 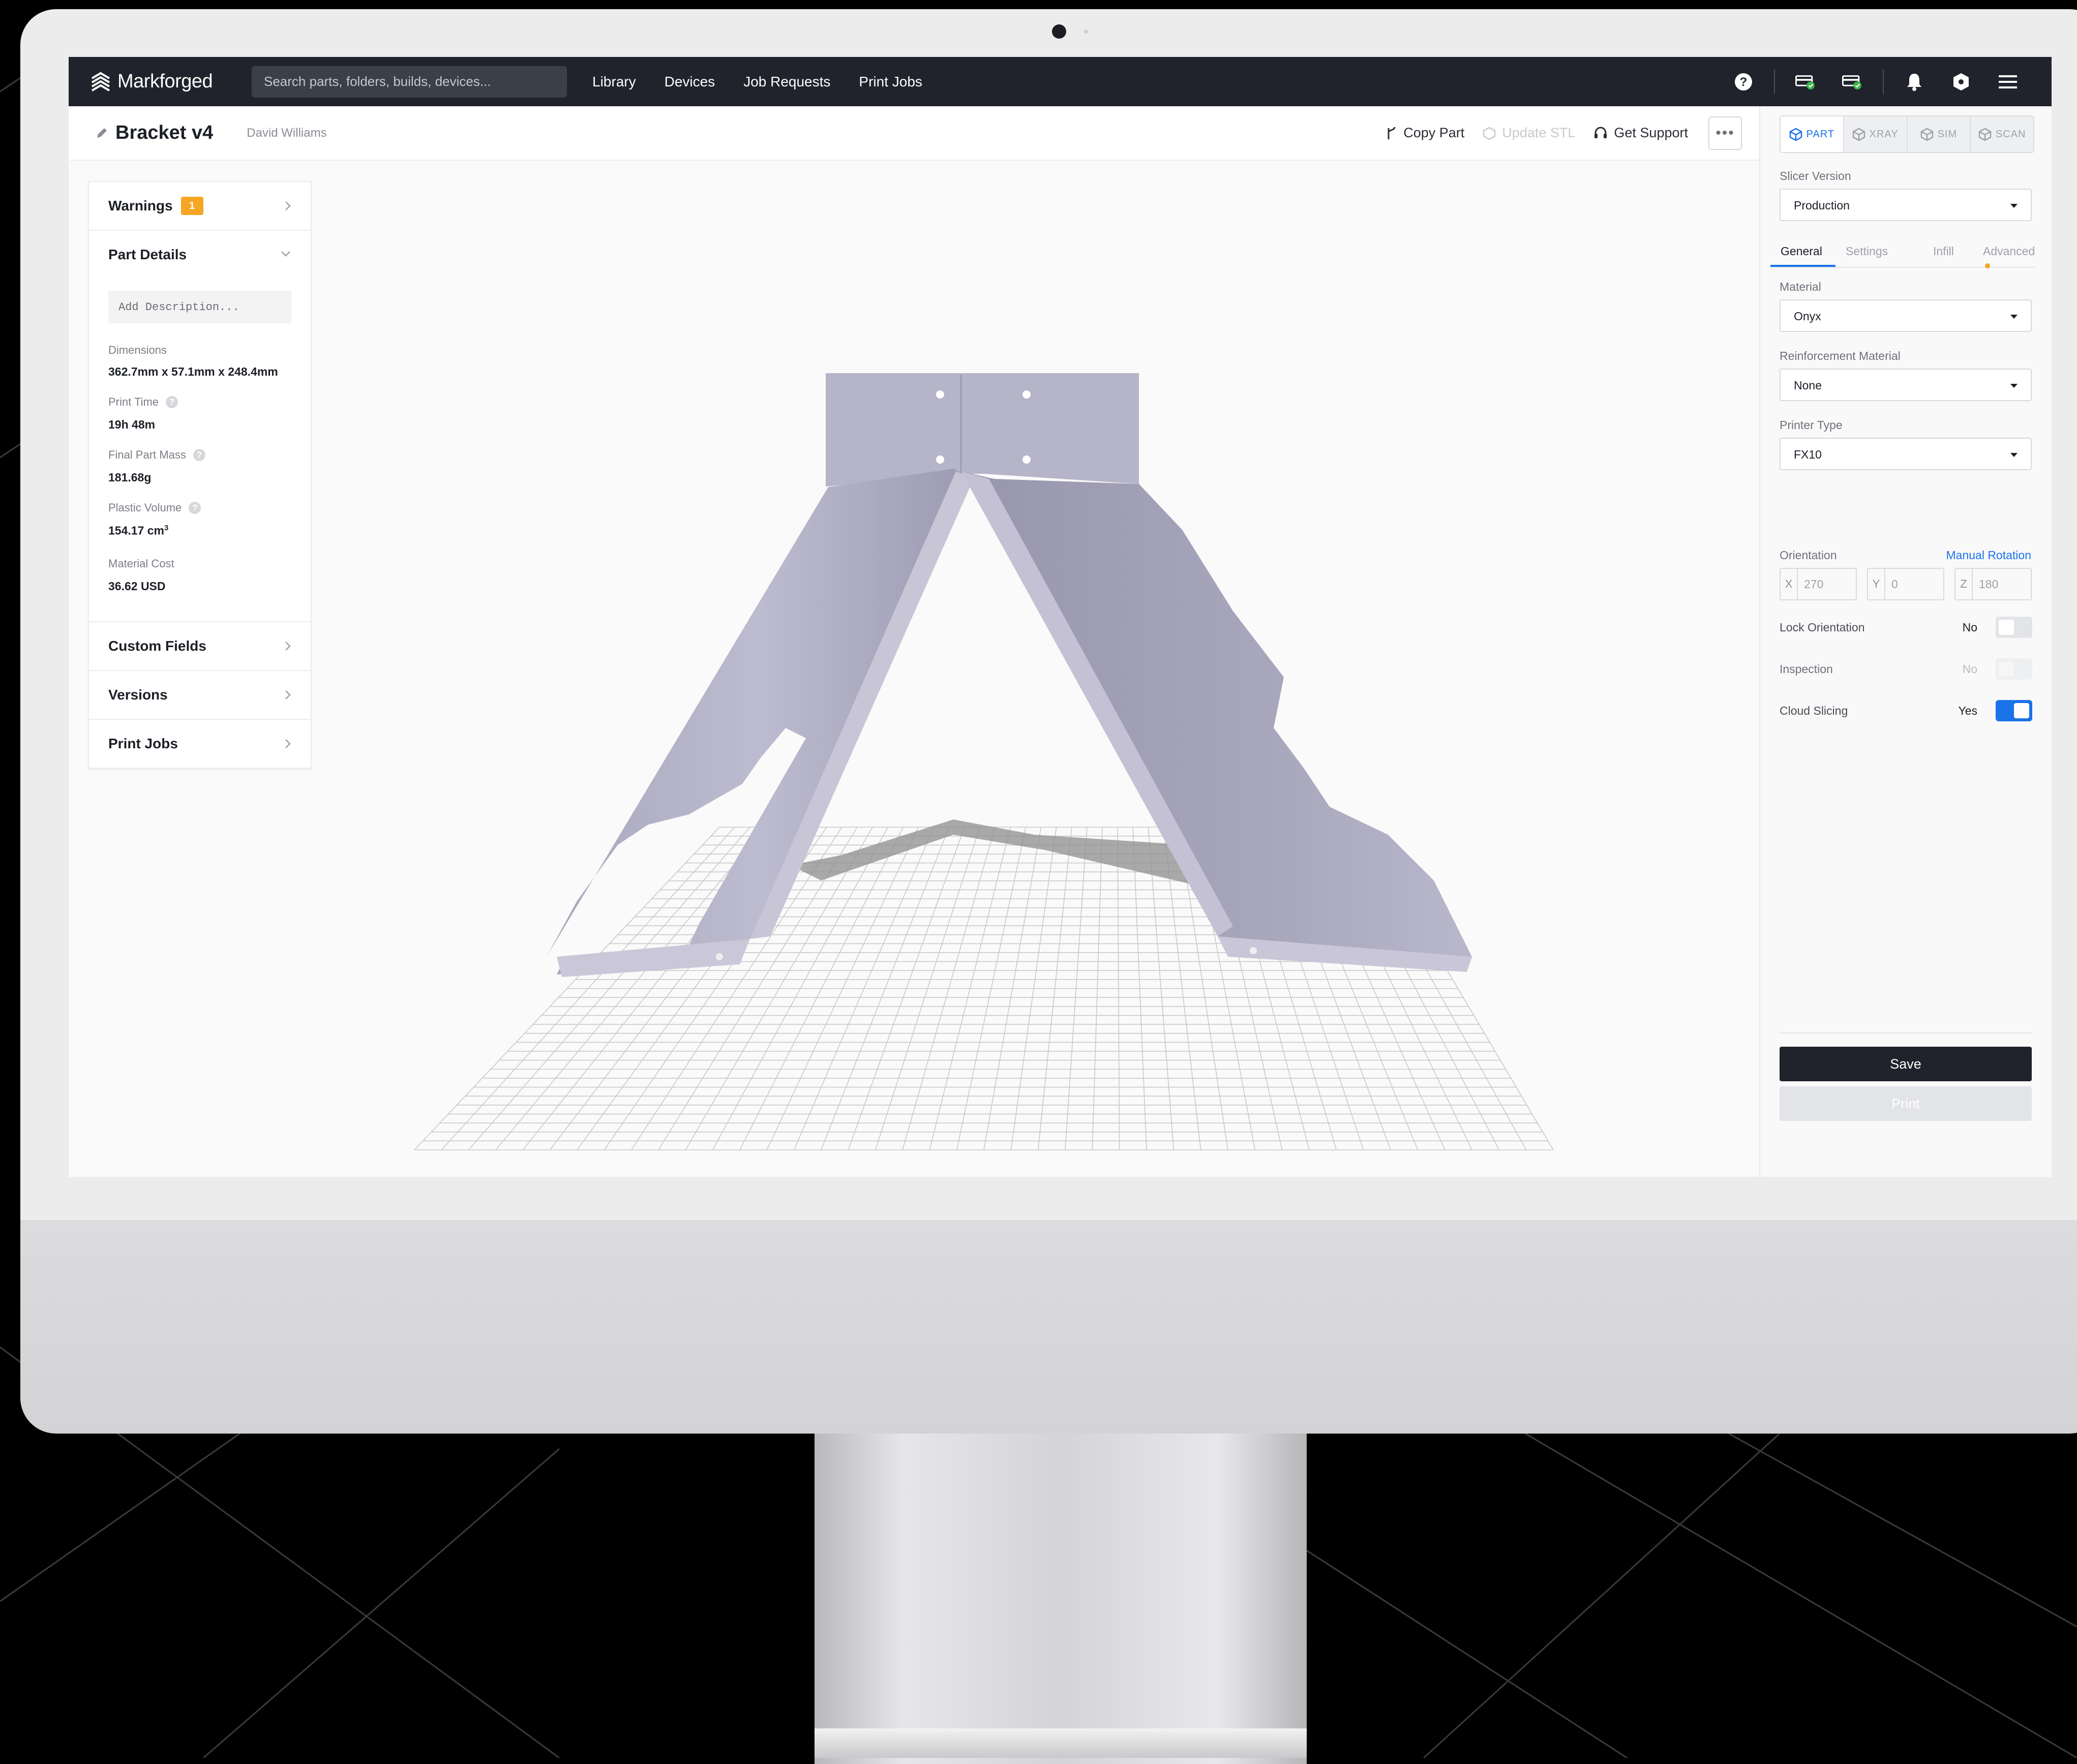 What do you see at coordinates (1827, 584) in the screenshot?
I see `orientation-x-input` at bounding box center [1827, 584].